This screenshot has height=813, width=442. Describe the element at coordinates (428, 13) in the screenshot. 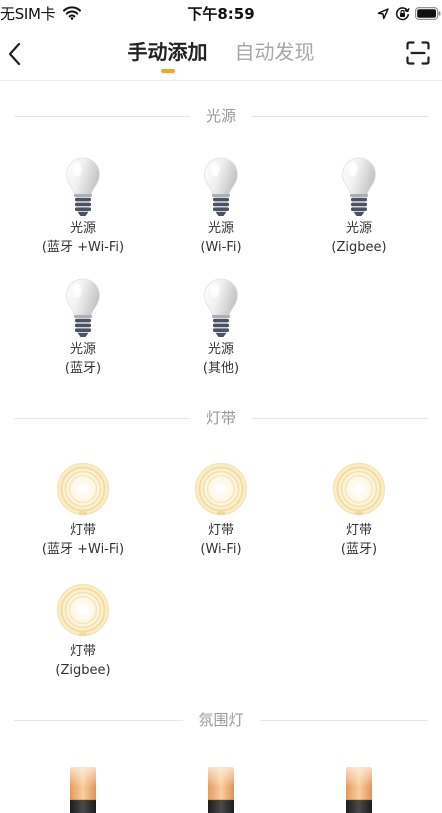

I see `battery-icon` at that location.